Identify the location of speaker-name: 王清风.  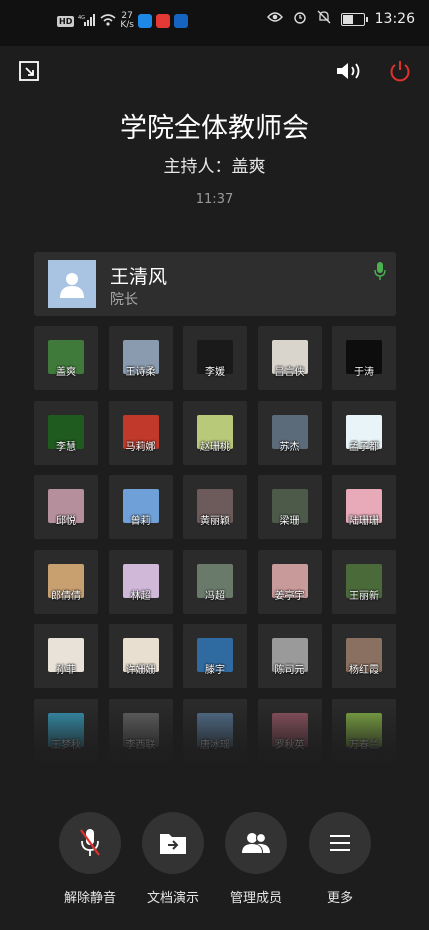
(139, 277).